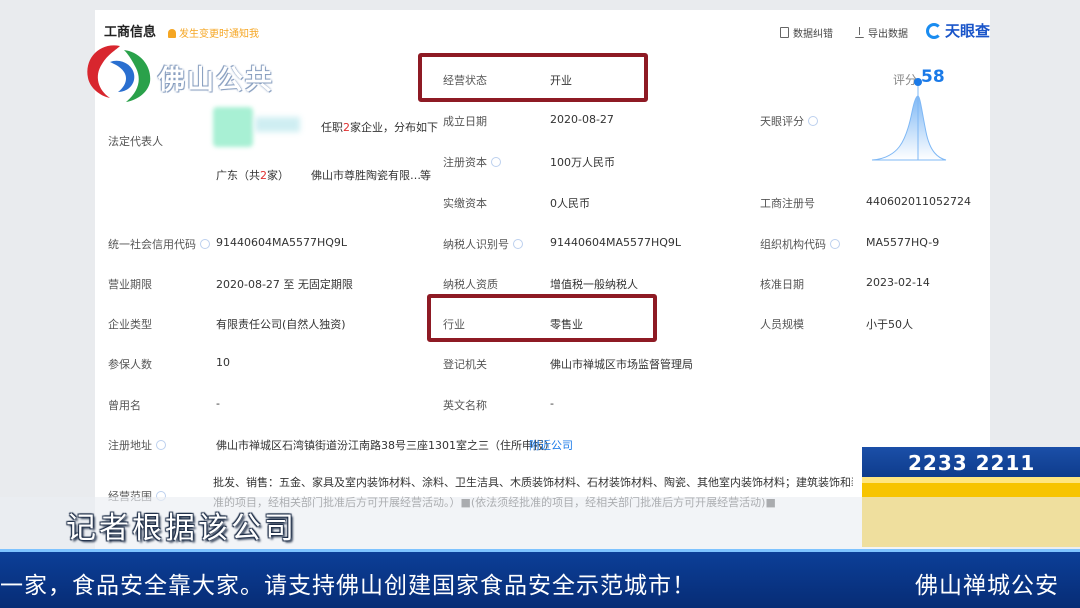 The width and height of the screenshot is (1080, 608). I want to click on legal-rep-region: 广东（共2家）, so click(252, 175).